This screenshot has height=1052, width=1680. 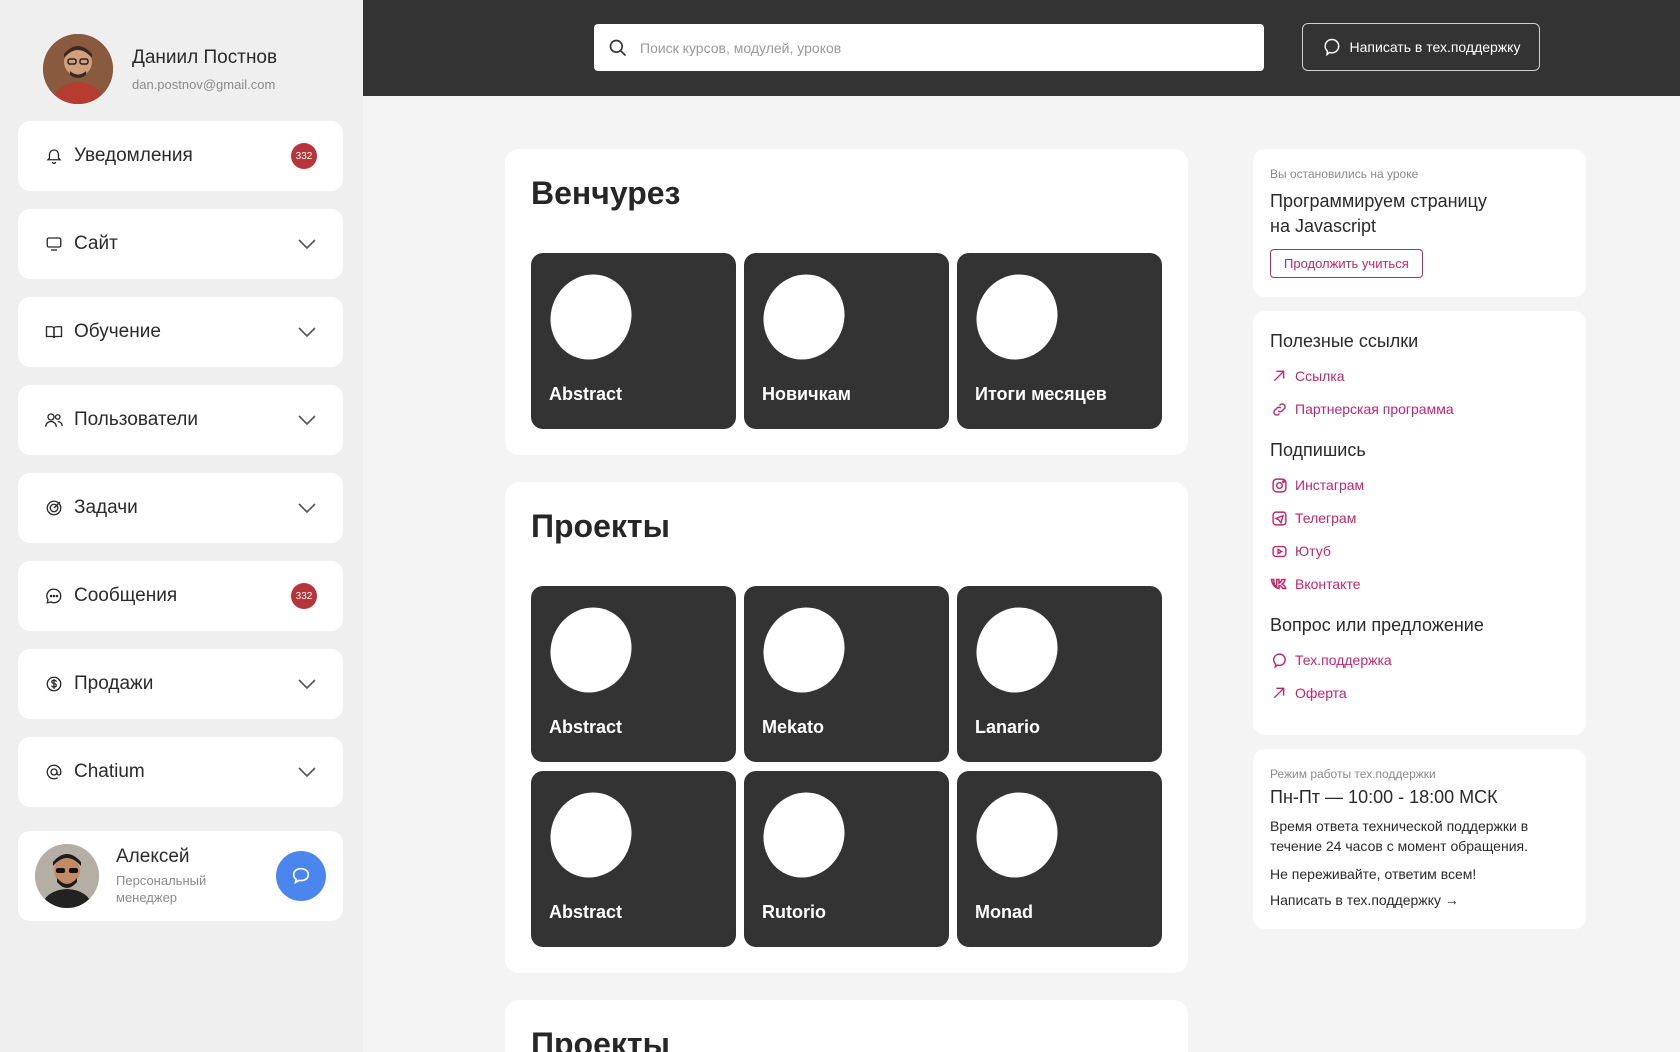 I want to click on course-tile: Monad, so click(x=1059, y=859).